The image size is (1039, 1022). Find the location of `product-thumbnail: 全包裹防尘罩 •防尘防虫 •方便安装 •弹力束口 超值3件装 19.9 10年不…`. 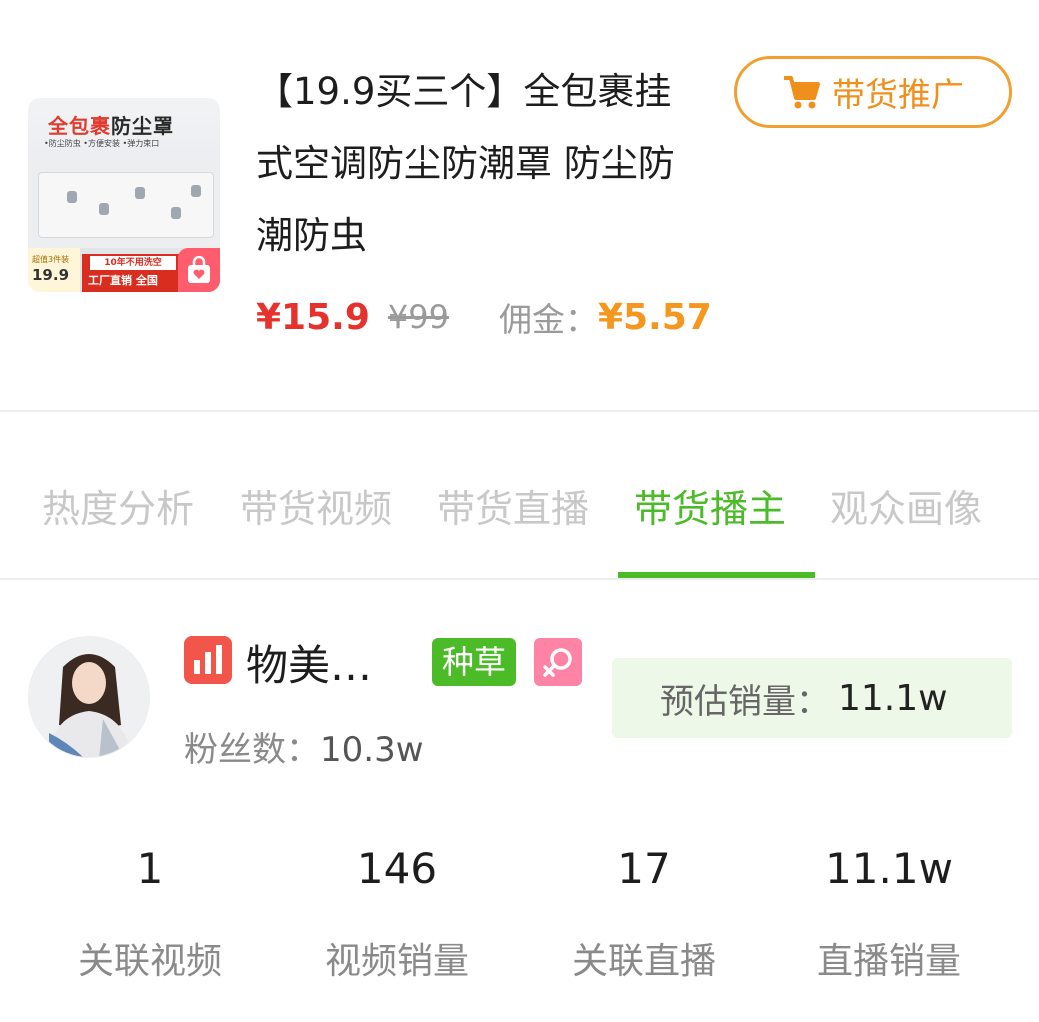

product-thumbnail: 全包裹防尘罩 •防尘防虫 •方便安装 •弹力束口 超值3件装 19.9 10年不… is located at coordinates (124, 195).